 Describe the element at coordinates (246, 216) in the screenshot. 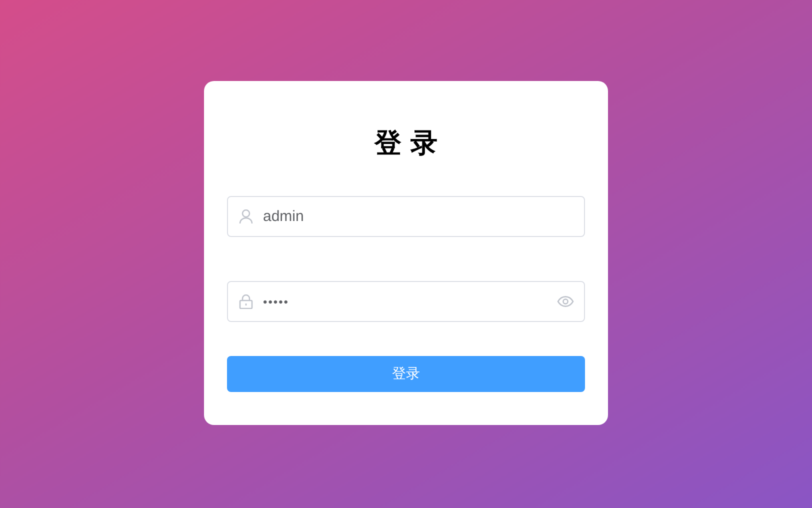

I see `user-icon` at that location.